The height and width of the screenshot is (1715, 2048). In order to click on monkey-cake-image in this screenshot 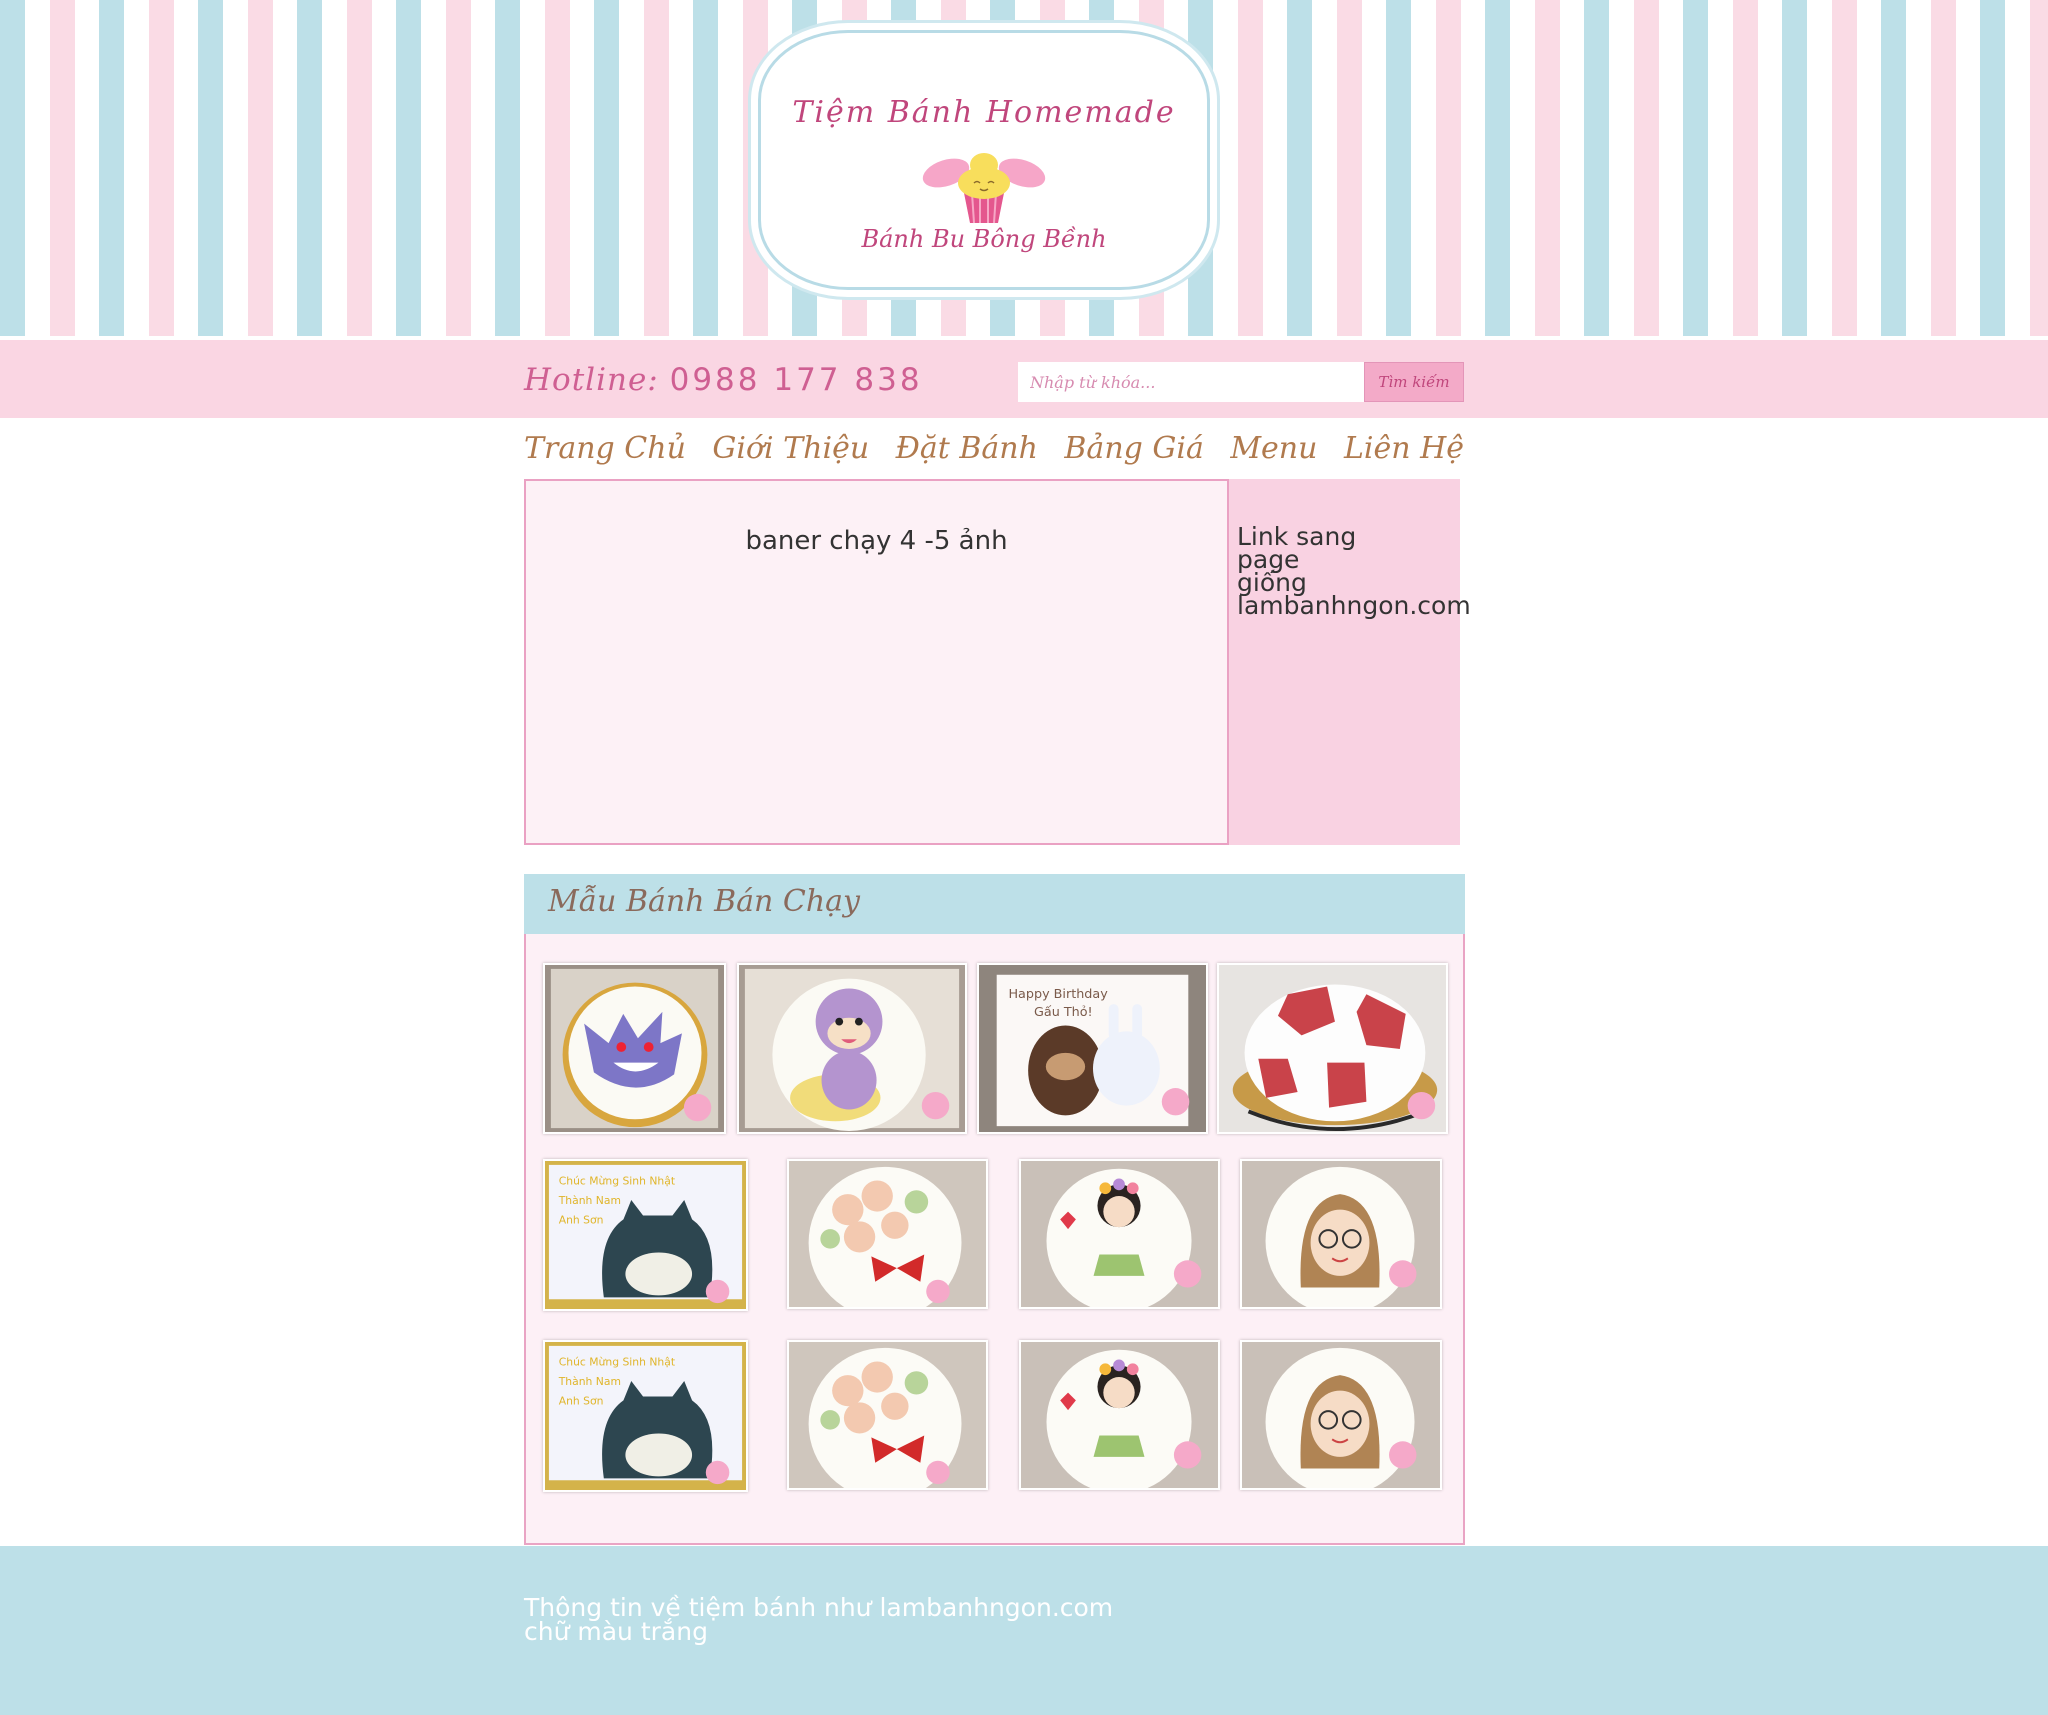, I will do `click(852, 1048)`.